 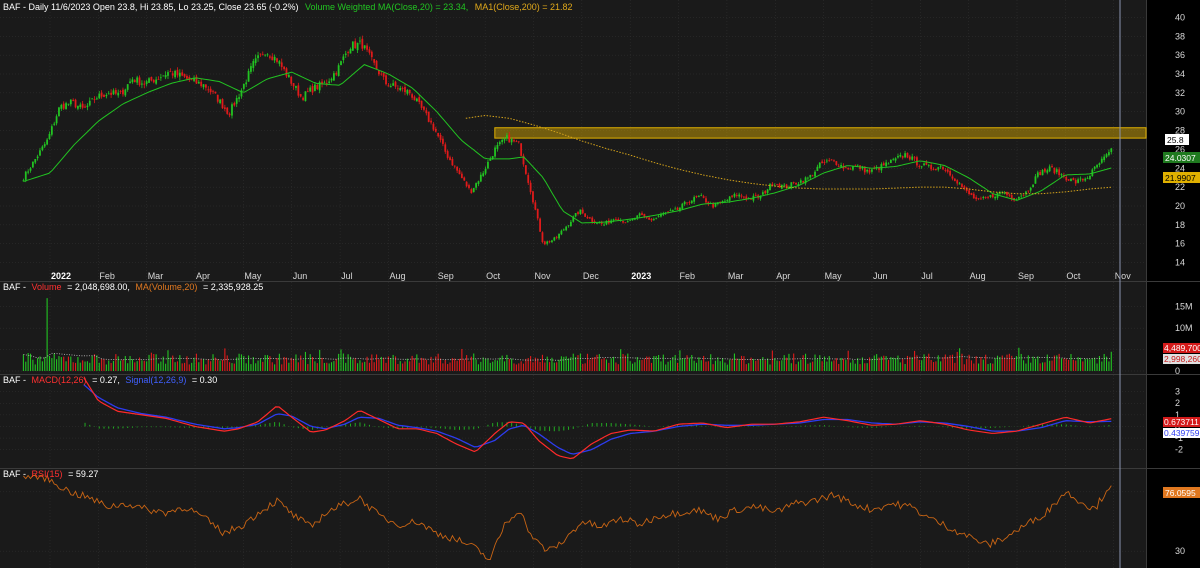 What do you see at coordinates (493, 276) in the screenshot?
I see `x-month-label: Oct` at bounding box center [493, 276].